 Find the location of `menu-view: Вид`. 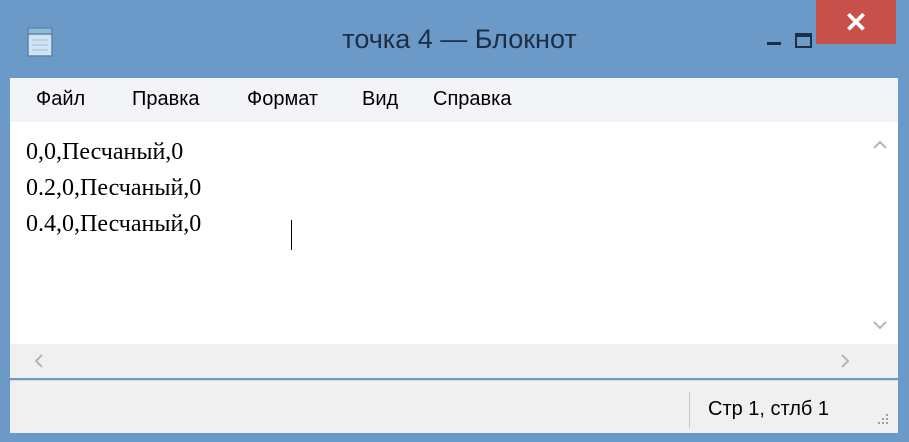

menu-view: Вид is located at coordinates (380, 99).